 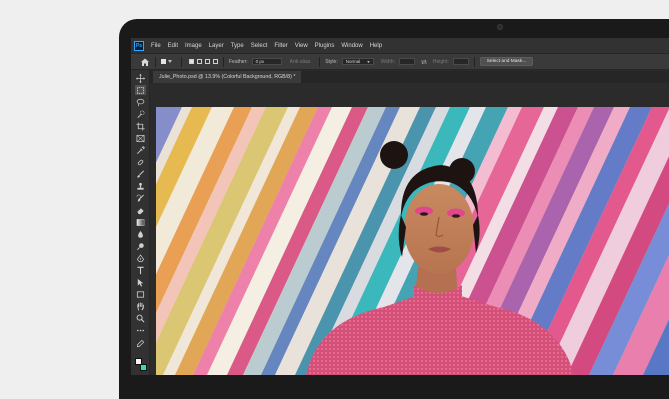 I want to click on more-tools-icon, so click(x=140, y=330).